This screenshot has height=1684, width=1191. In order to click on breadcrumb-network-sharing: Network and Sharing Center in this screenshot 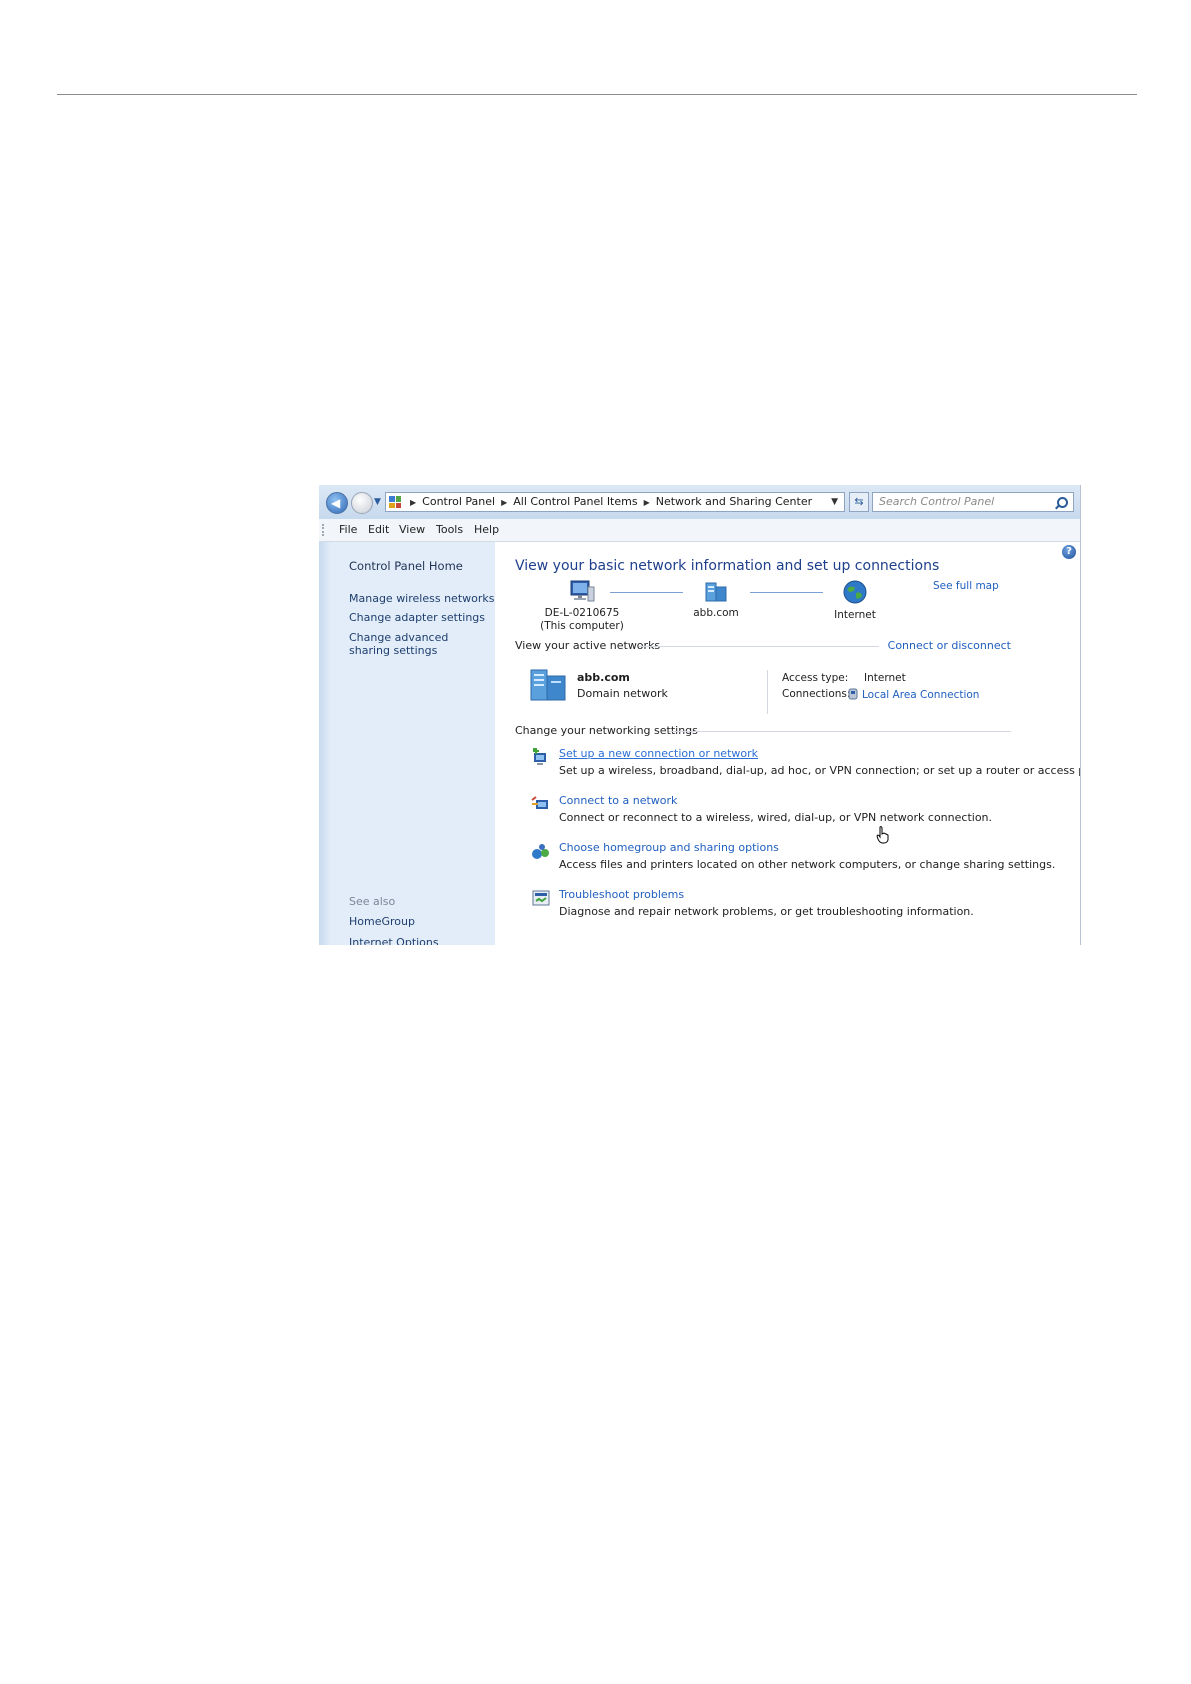, I will do `click(734, 501)`.